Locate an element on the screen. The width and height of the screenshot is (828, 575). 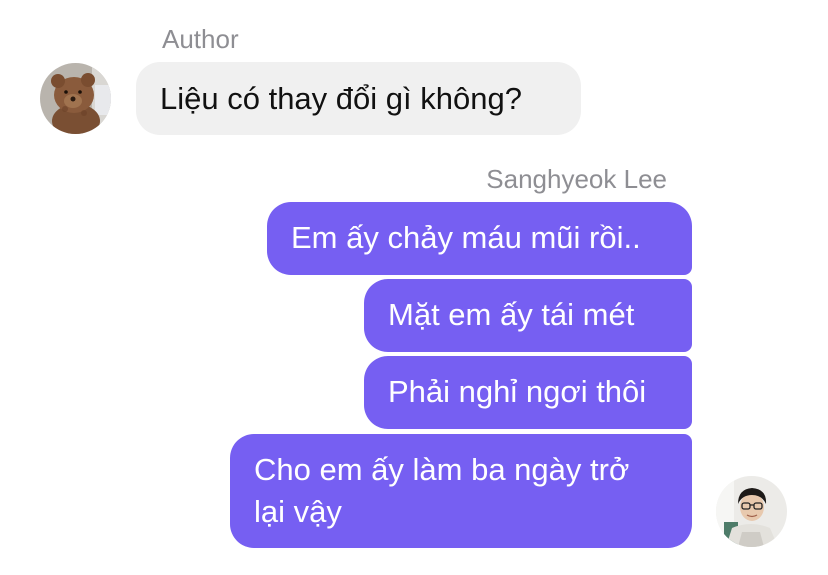
outgoing-message-2-text: Mặt em ấy tái mét is located at coordinates (511, 314).